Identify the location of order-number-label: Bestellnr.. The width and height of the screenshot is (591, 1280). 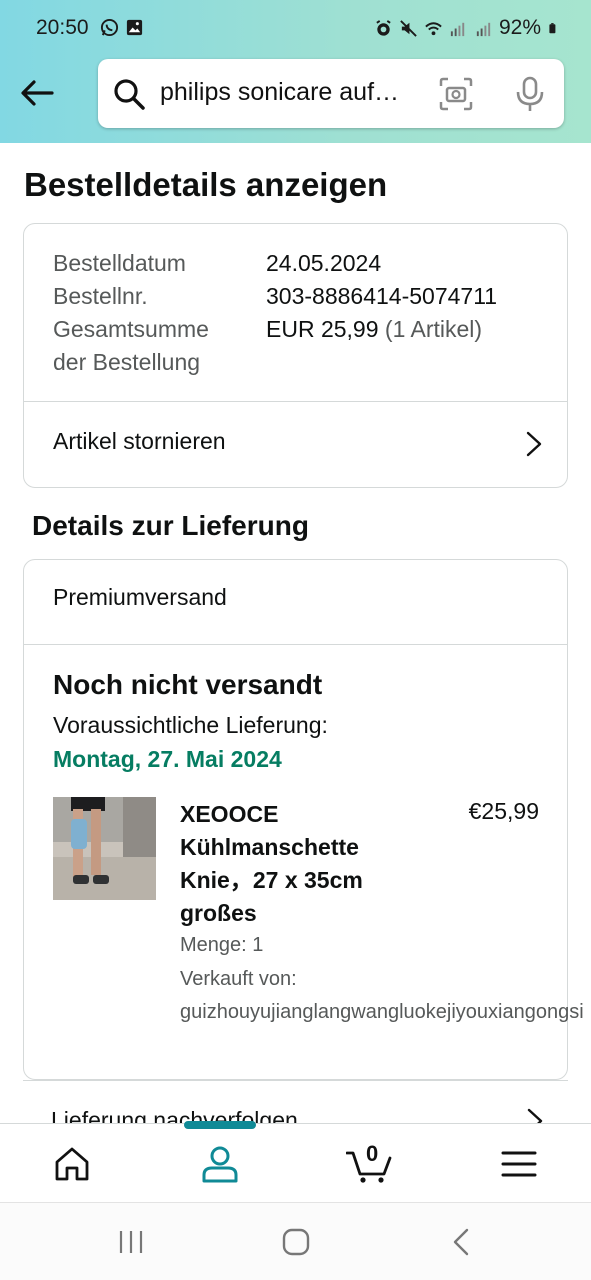
(100, 296).